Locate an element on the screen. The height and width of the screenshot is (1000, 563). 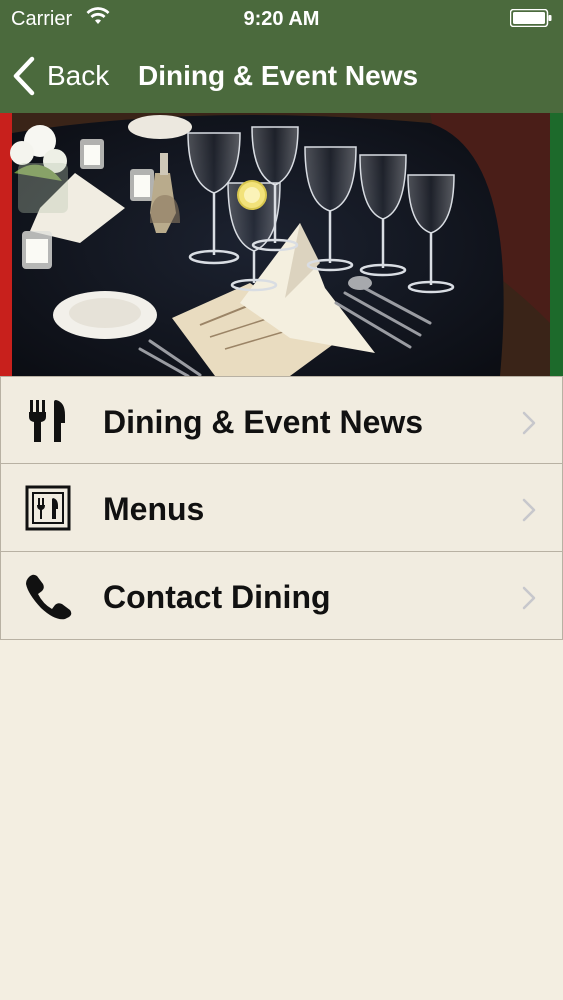
navigation-bar: Back Dining & Event News is located at coordinates (281, 76).